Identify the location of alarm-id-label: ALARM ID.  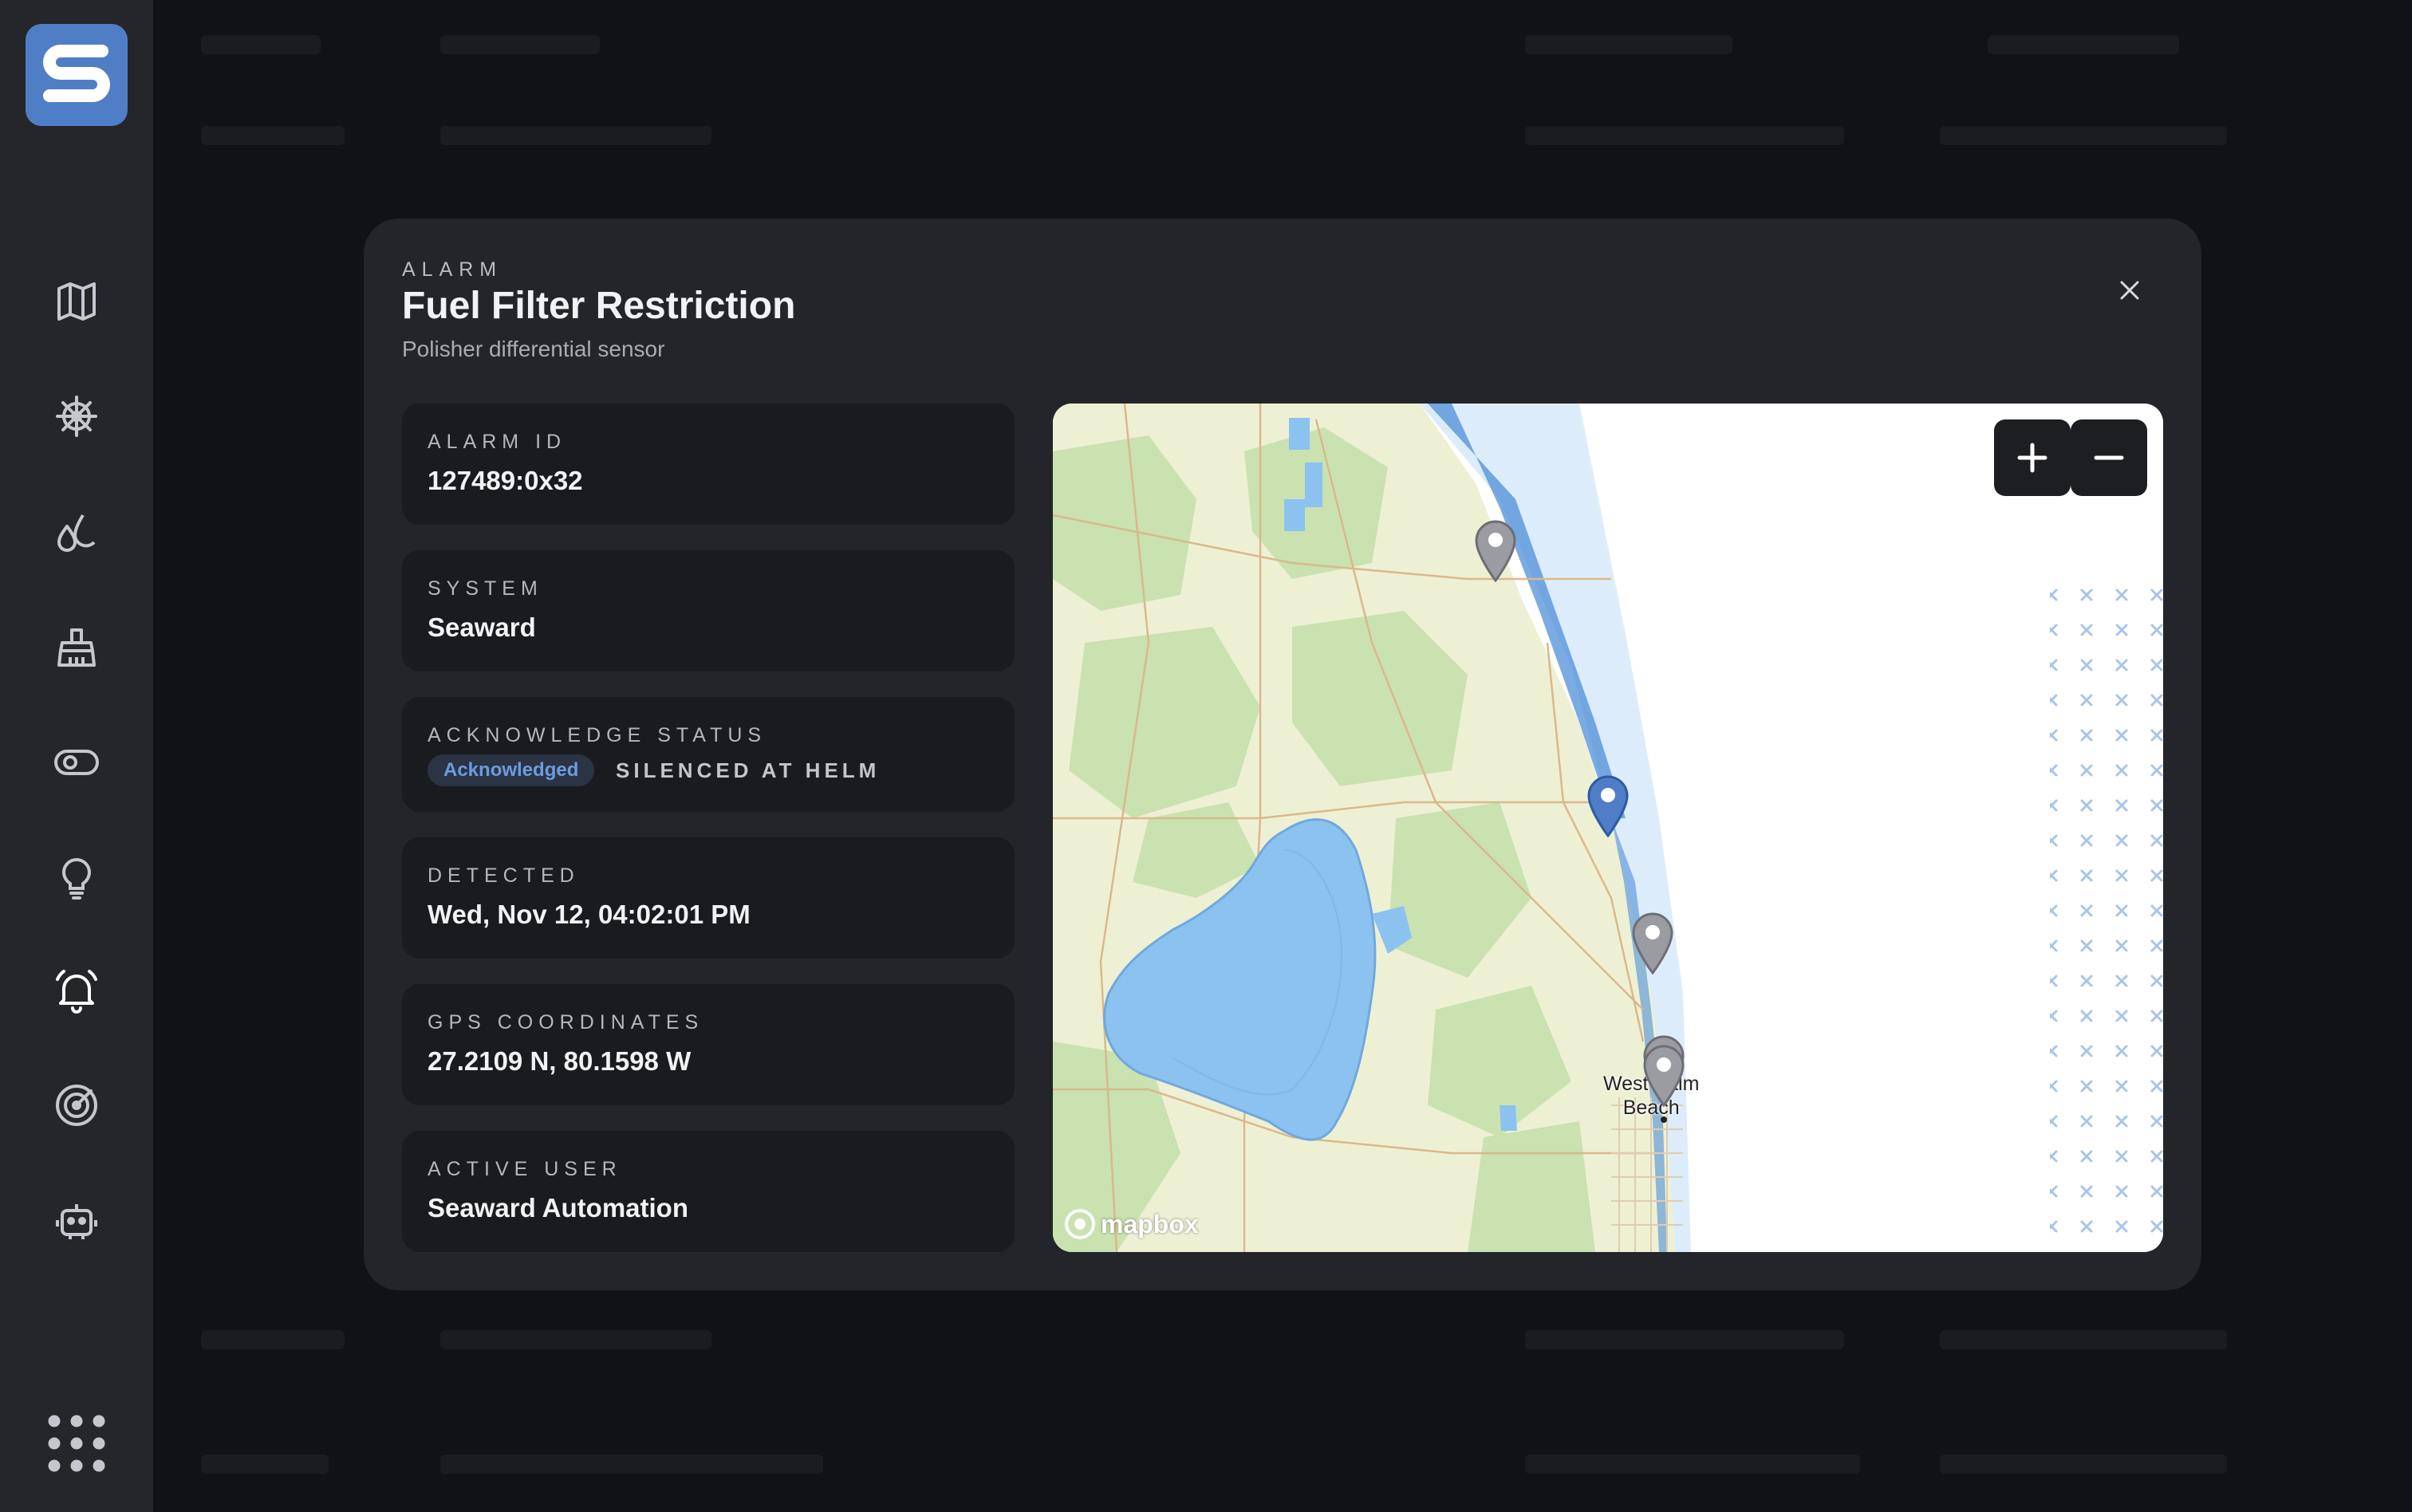
(497, 442).